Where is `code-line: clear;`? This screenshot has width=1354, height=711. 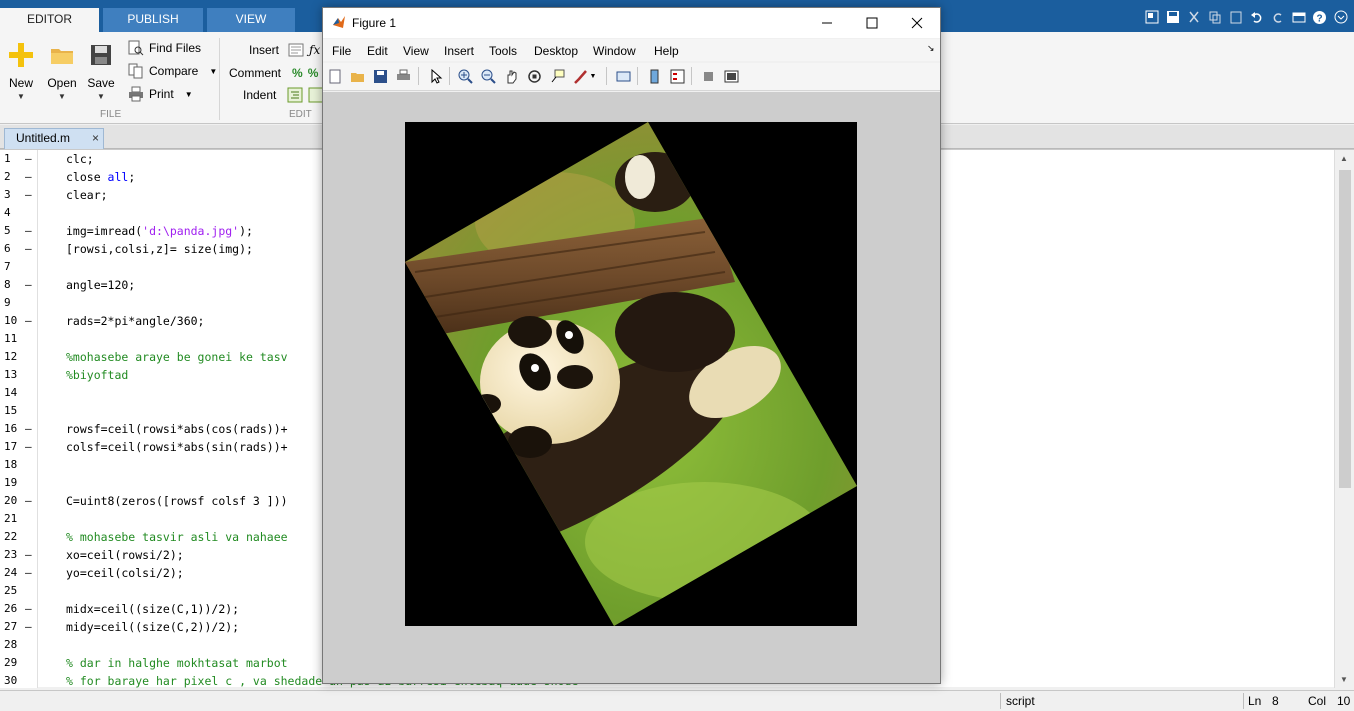 code-line: clear; is located at coordinates (87, 195).